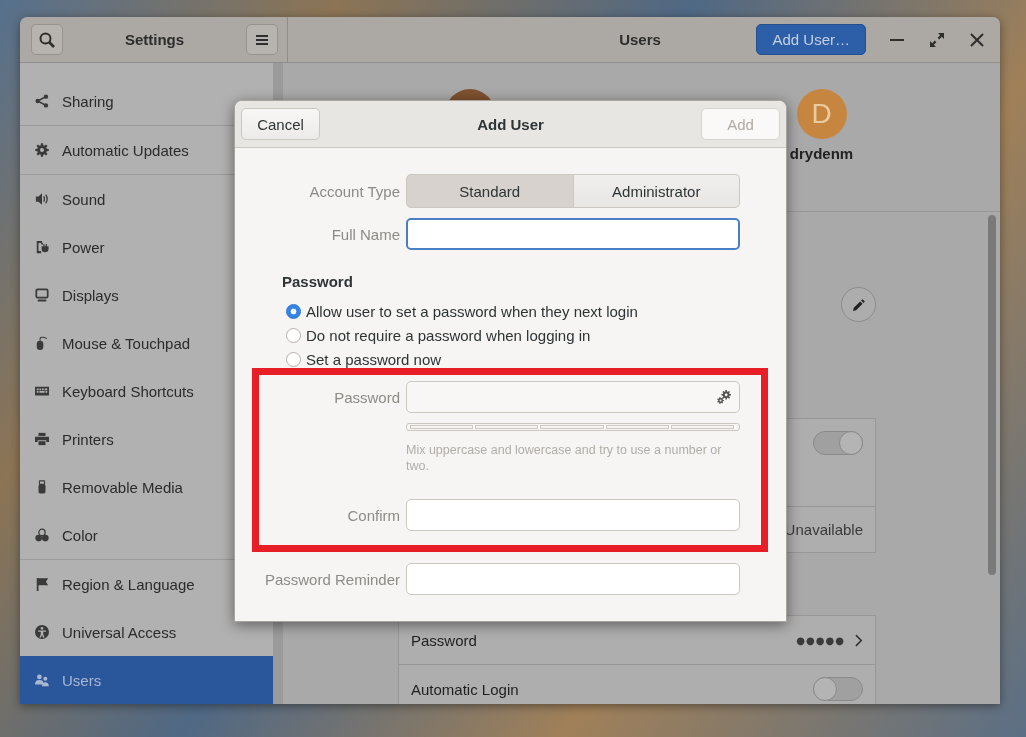 The height and width of the screenshot is (737, 1026). Describe the element at coordinates (640, 39) in the screenshot. I see `page-title: Users` at that location.